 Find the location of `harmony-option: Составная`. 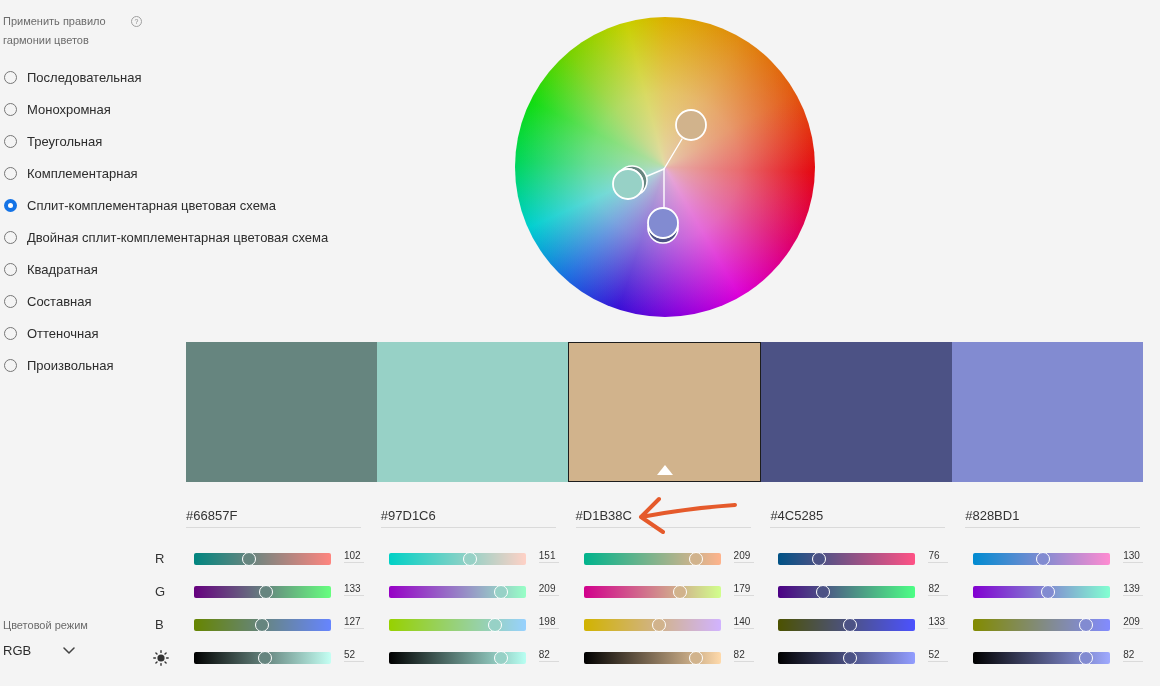

harmony-option: Составная is located at coordinates (47, 301).